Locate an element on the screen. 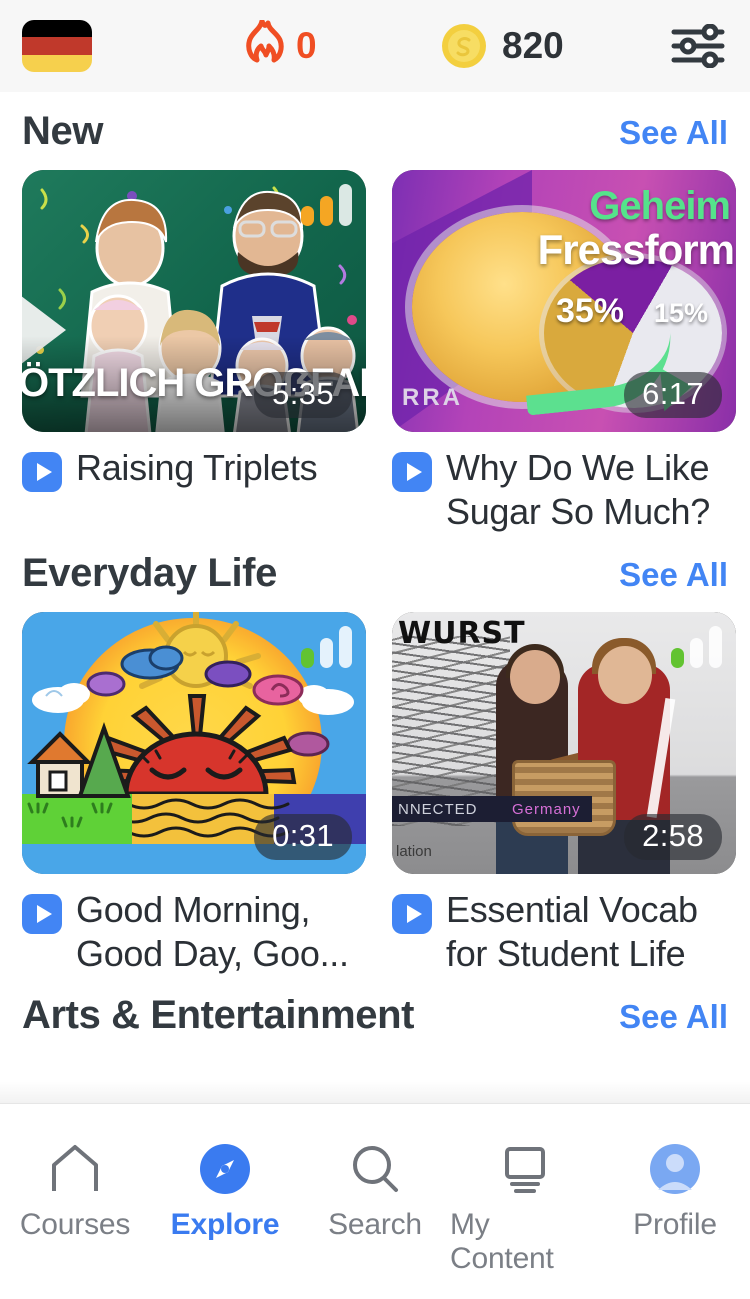  section-title: Everyday Life is located at coordinates (149, 573).